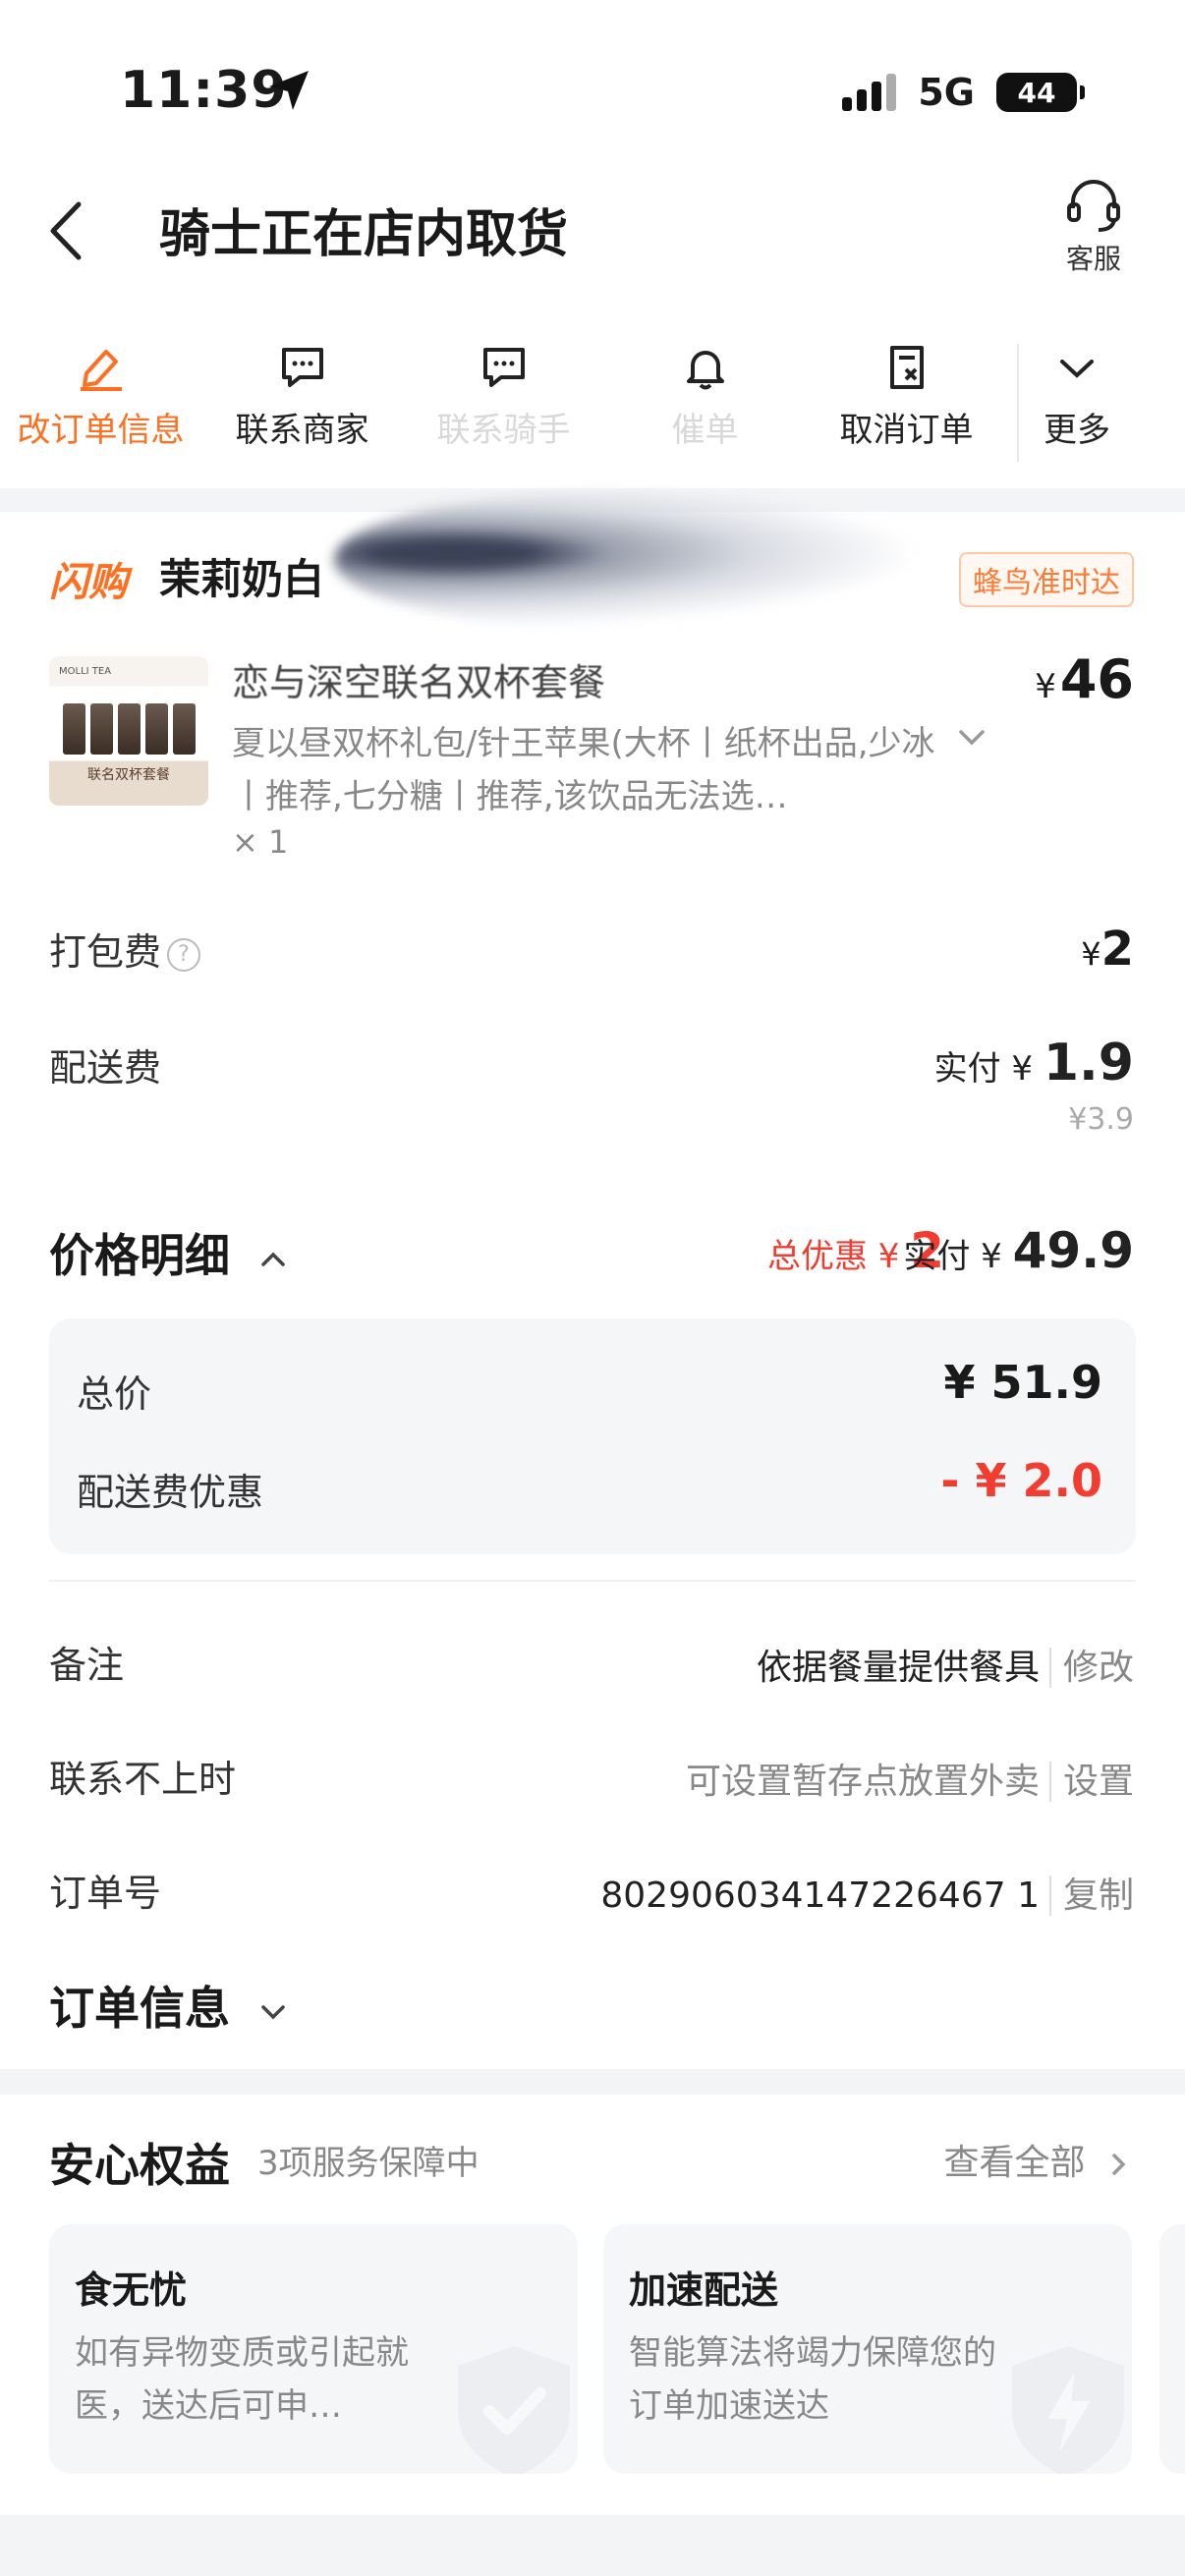  Describe the element at coordinates (260, 842) in the screenshot. I see `product-quantity: × 1` at that location.